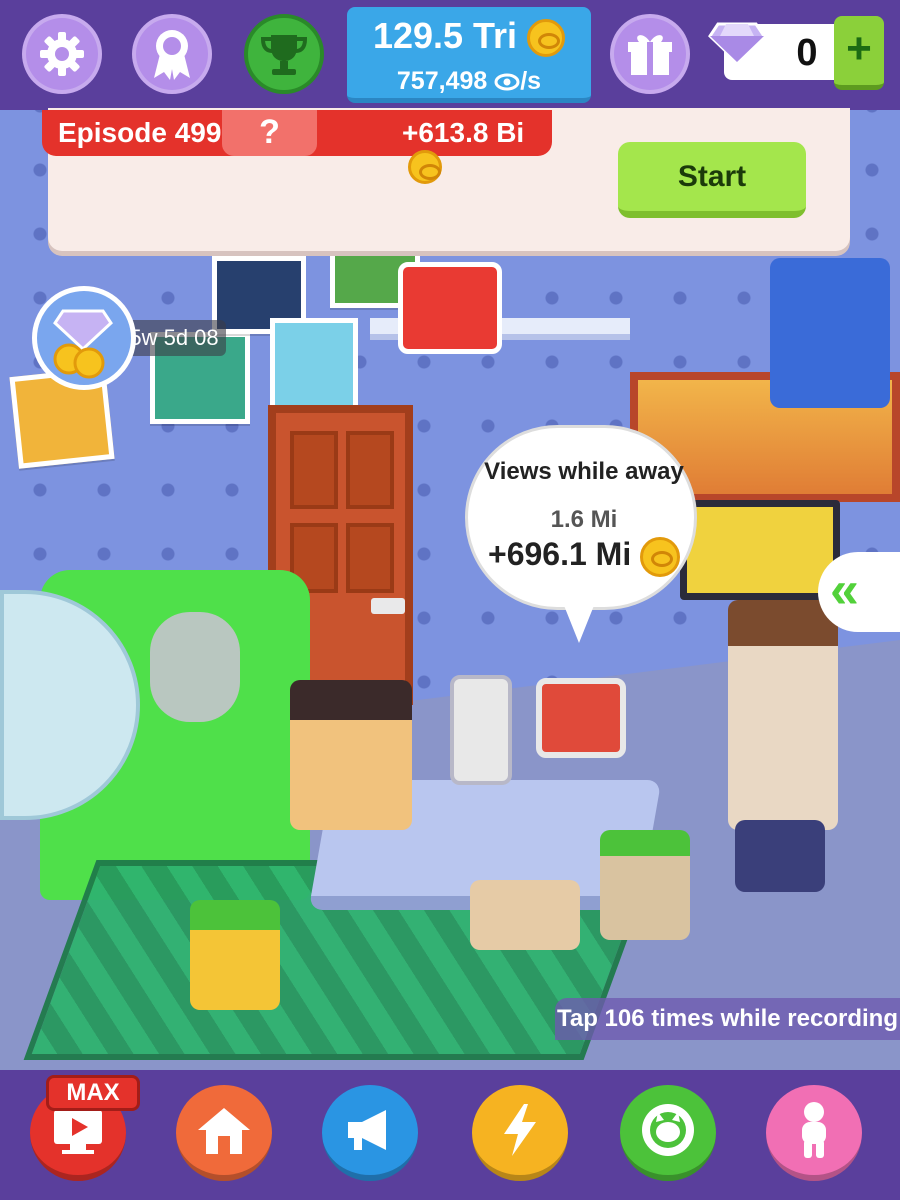 The width and height of the screenshot is (900, 1200). Describe the element at coordinates (83, 344) in the screenshot. I see `gems-coins-icon` at that location.